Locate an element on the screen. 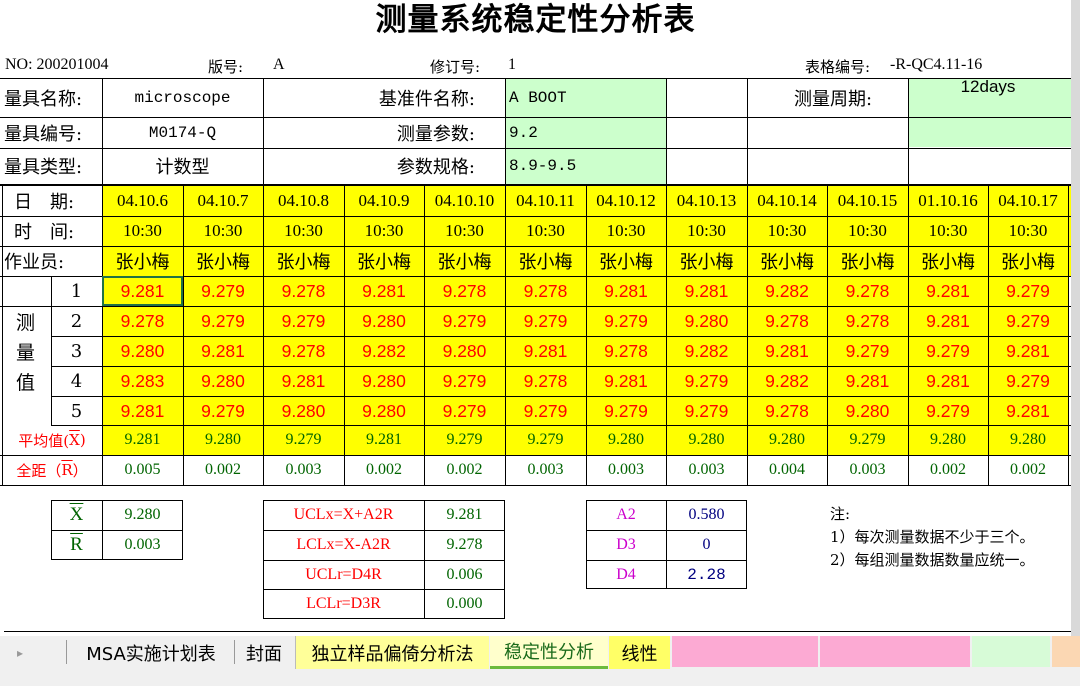  date-cell: 04.10.7 is located at coordinates (223, 200).